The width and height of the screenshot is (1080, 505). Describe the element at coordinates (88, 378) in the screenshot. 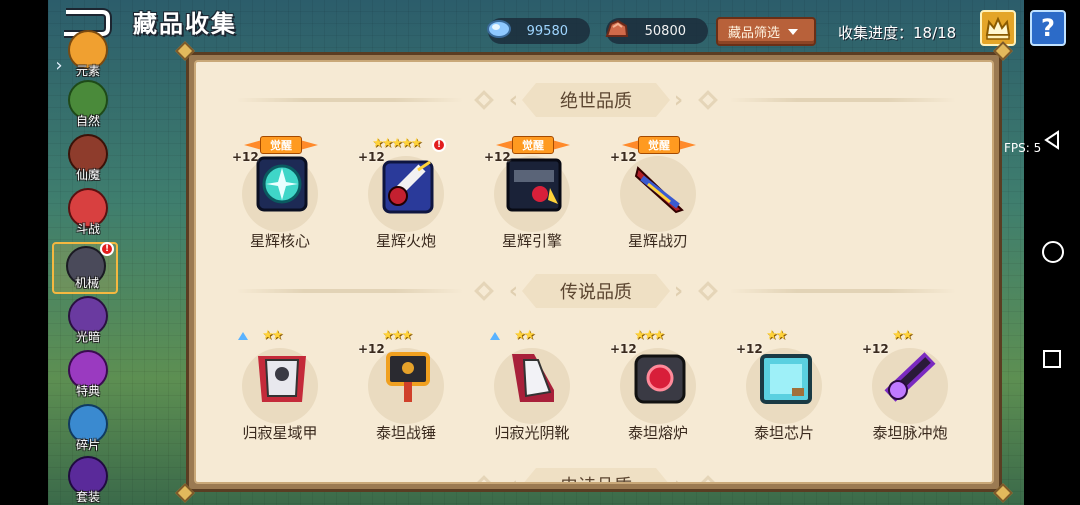

I see `sidebar-item-special: 特典` at that location.